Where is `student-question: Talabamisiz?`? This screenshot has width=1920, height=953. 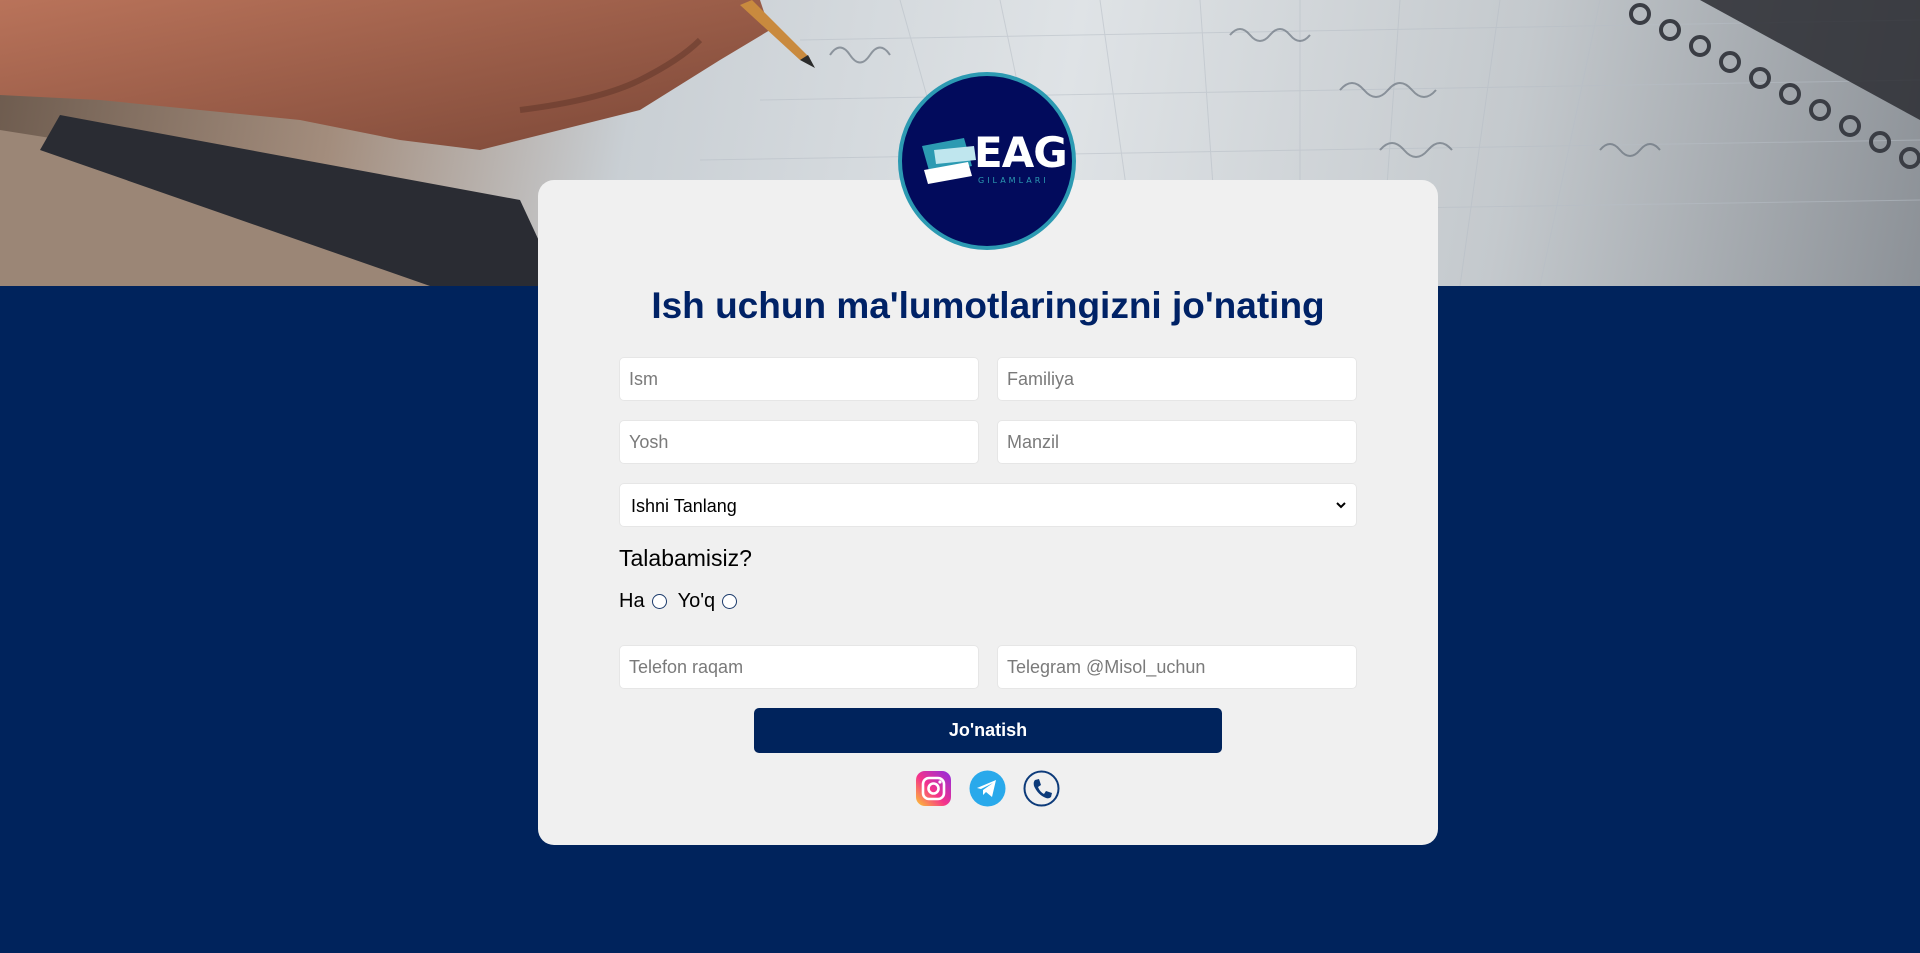 student-question: Talabamisiz? is located at coordinates (685, 558).